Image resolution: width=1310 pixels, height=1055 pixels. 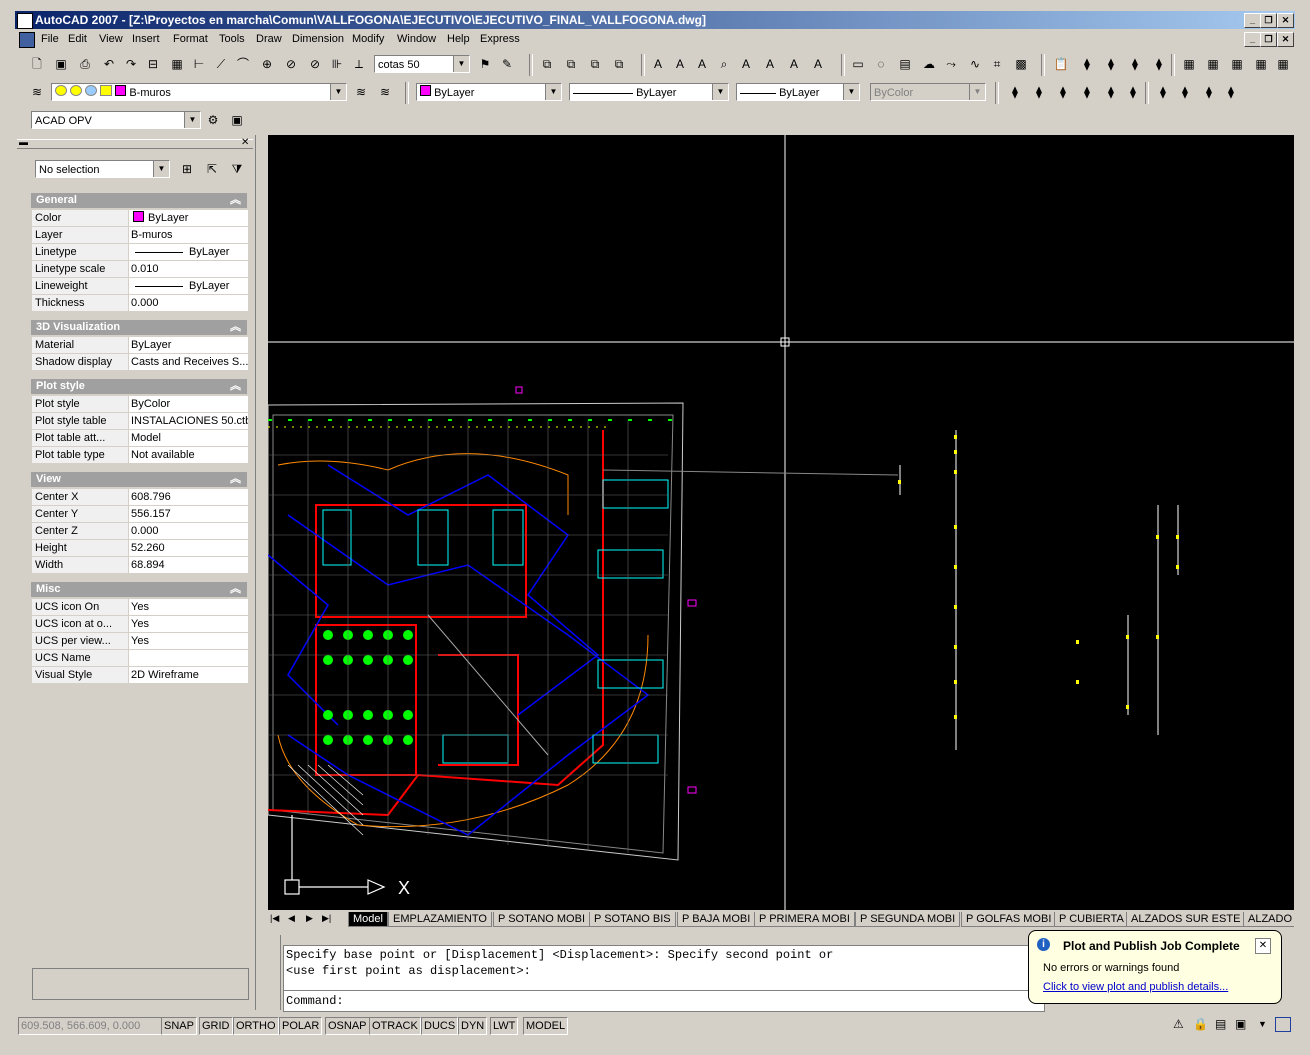 What do you see at coordinates (140, 456) in the screenshot?
I see `property-row: Plot table type Not available` at bounding box center [140, 456].